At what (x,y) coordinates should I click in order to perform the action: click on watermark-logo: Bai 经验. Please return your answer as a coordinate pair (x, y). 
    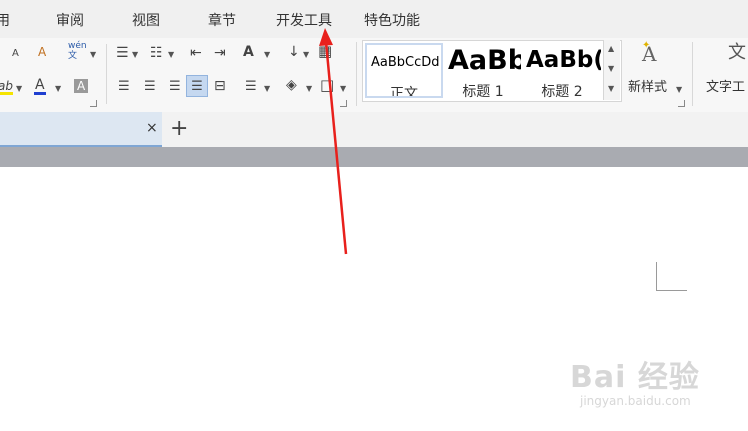
    Looking at the image, I should click on (635, 377).